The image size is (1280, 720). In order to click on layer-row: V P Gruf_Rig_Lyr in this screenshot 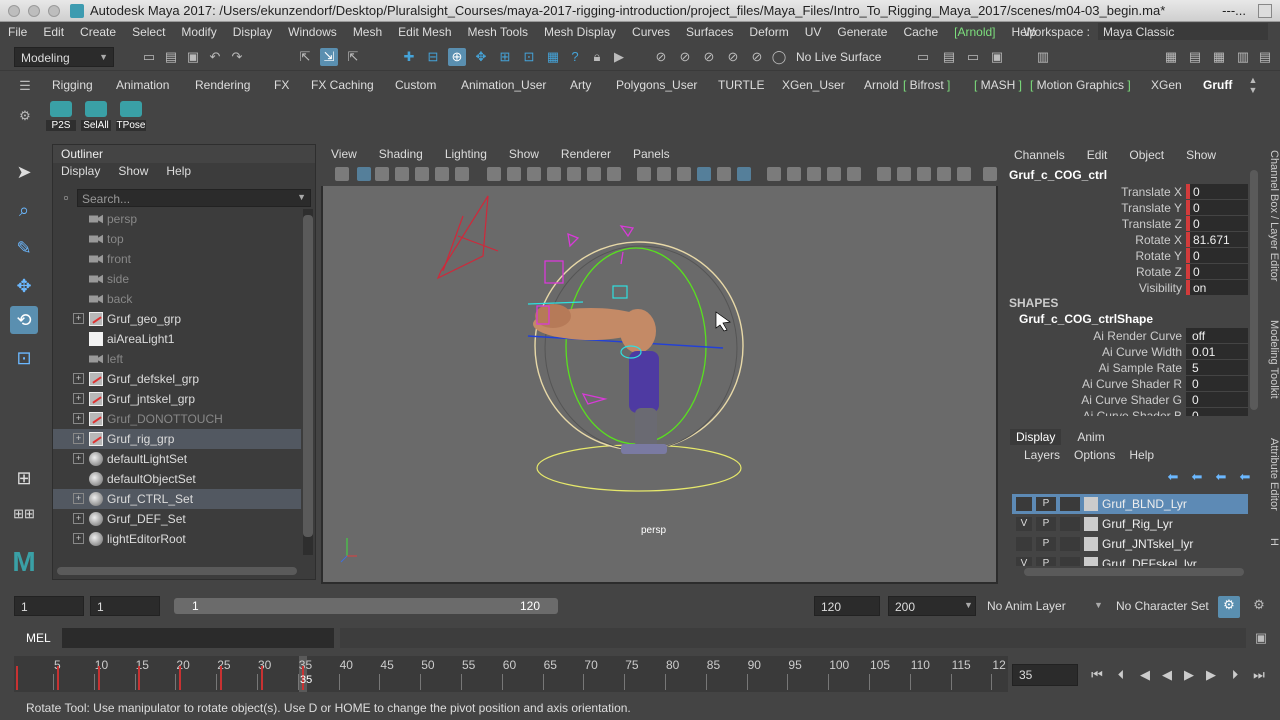, I will do `click(1130, 524)`.